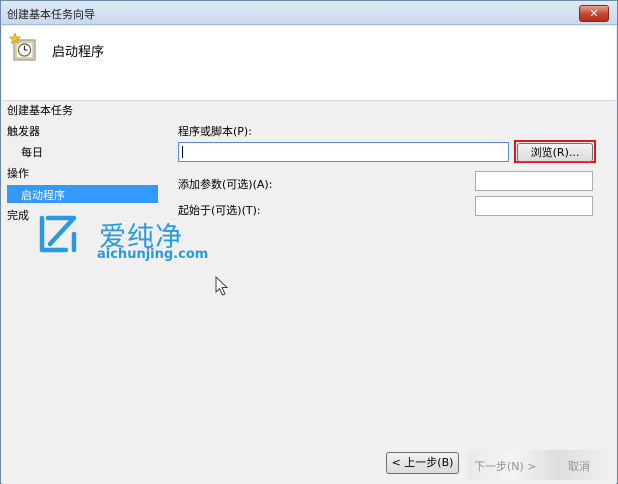 Image resolution: width=618 pixels, height=484 pixels. What do you see at coordinates (182, 152) in the screenshot?
I see `text-caret` at bounding box center [182, 152].